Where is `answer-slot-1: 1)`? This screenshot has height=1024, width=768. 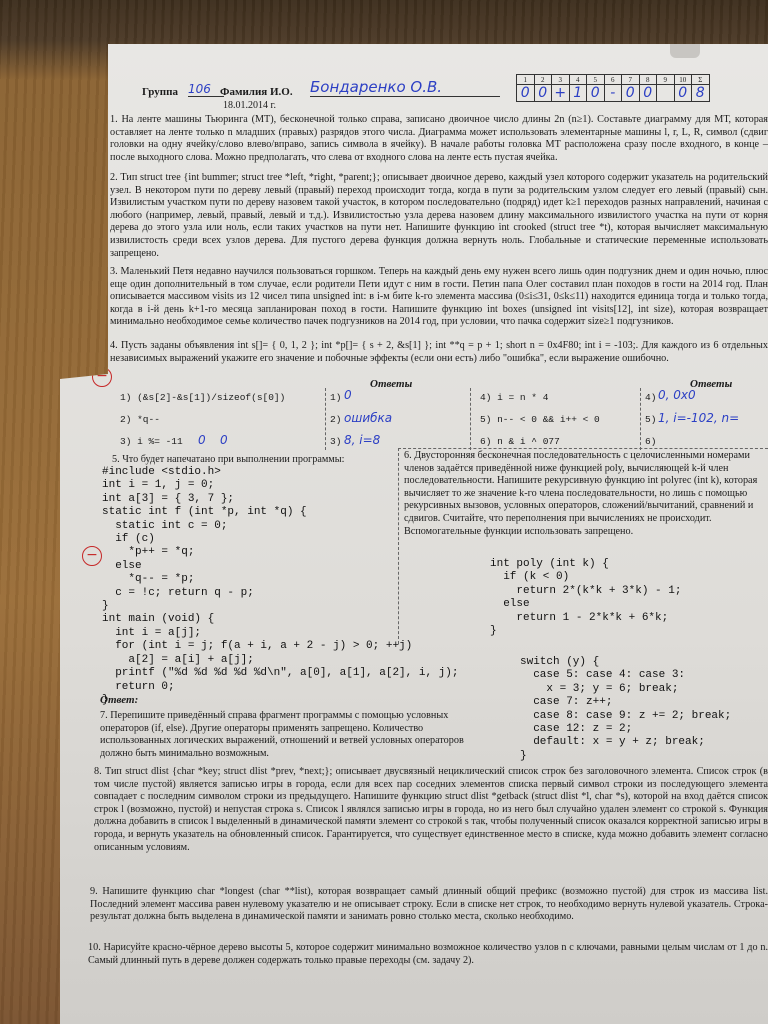 answer-slot-1: 1) is located at coordinates (336, 397).